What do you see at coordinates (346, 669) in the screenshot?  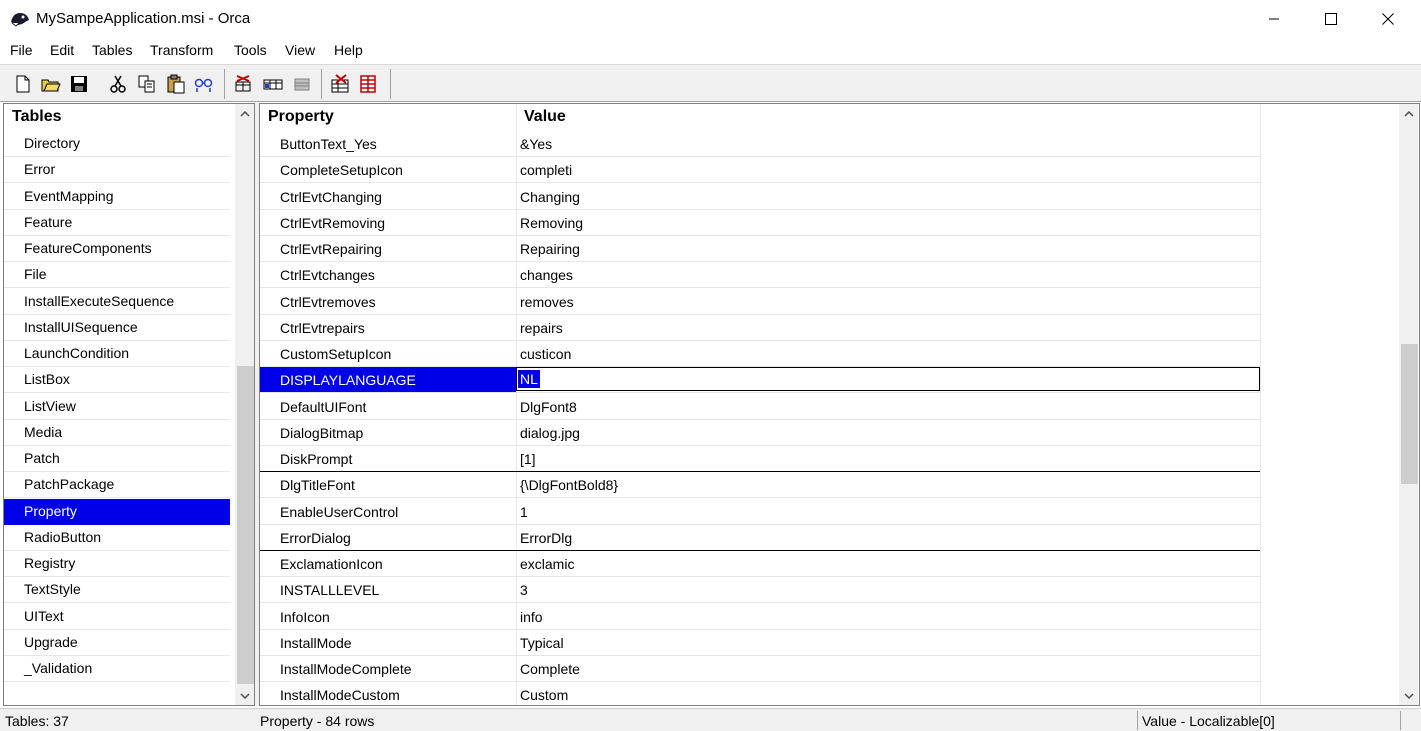 I see `property-cell: InstallModeComplete` at bounding box center [346, 669].